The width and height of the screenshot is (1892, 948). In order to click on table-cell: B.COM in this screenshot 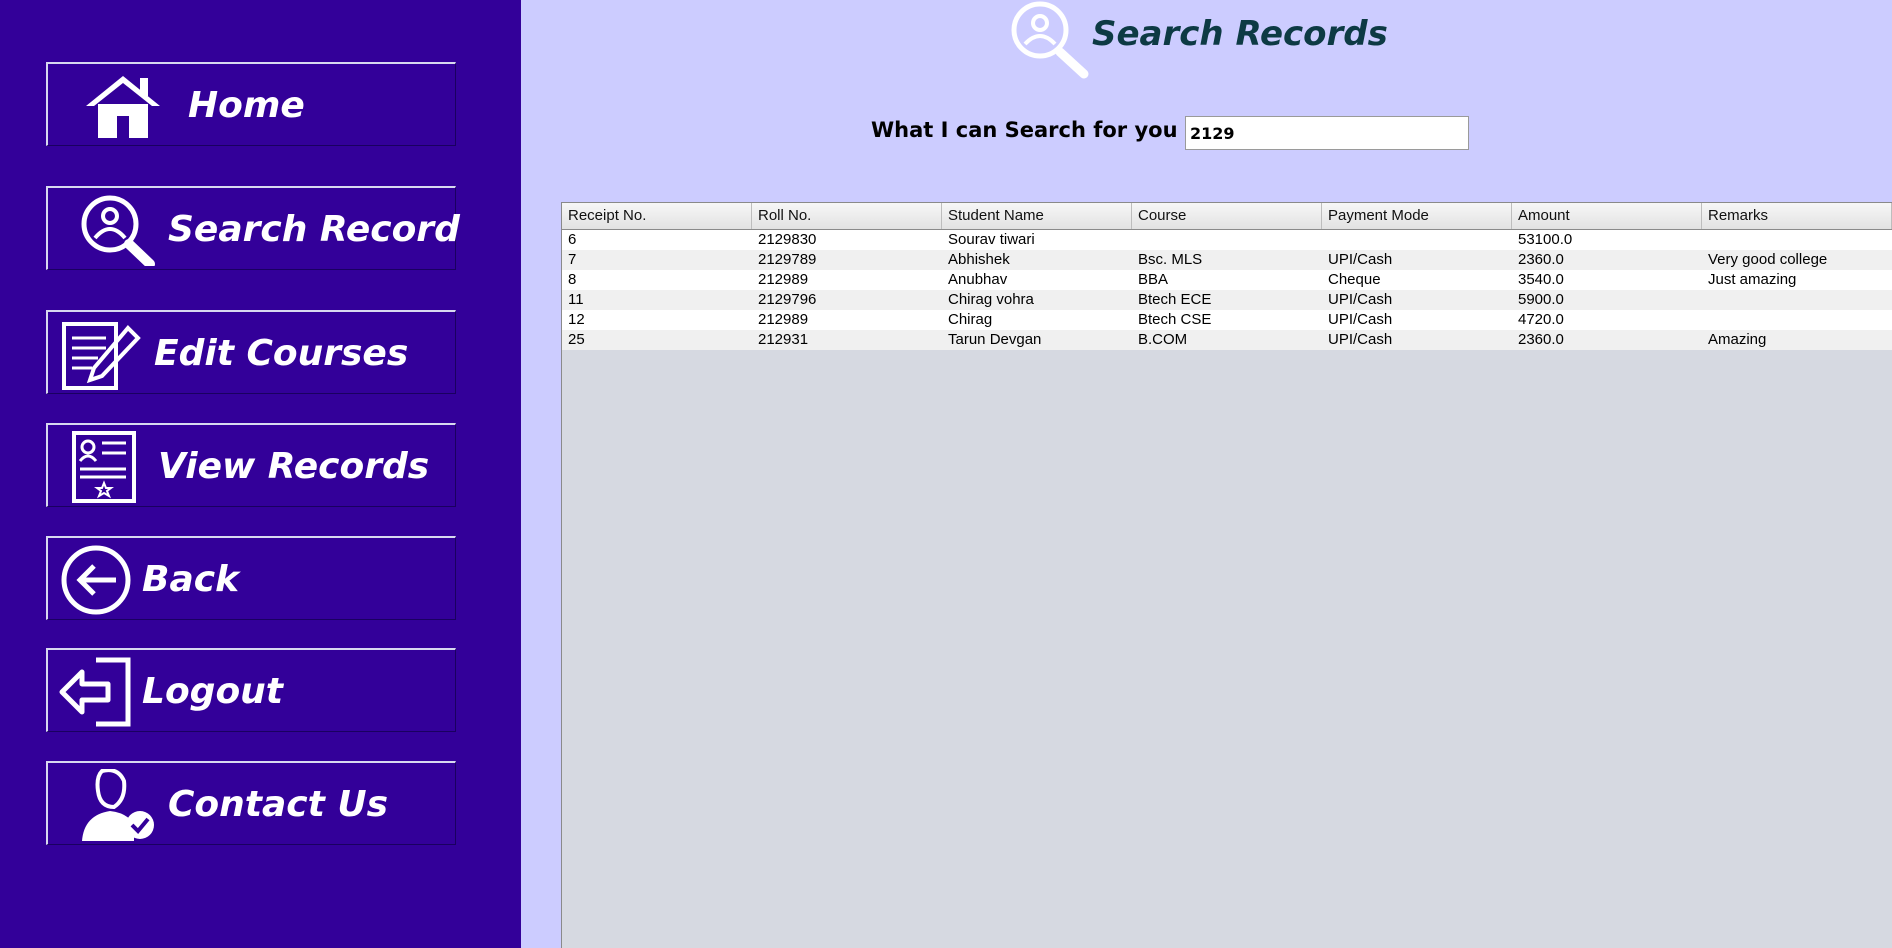, I will do `click(1163, 339)`.